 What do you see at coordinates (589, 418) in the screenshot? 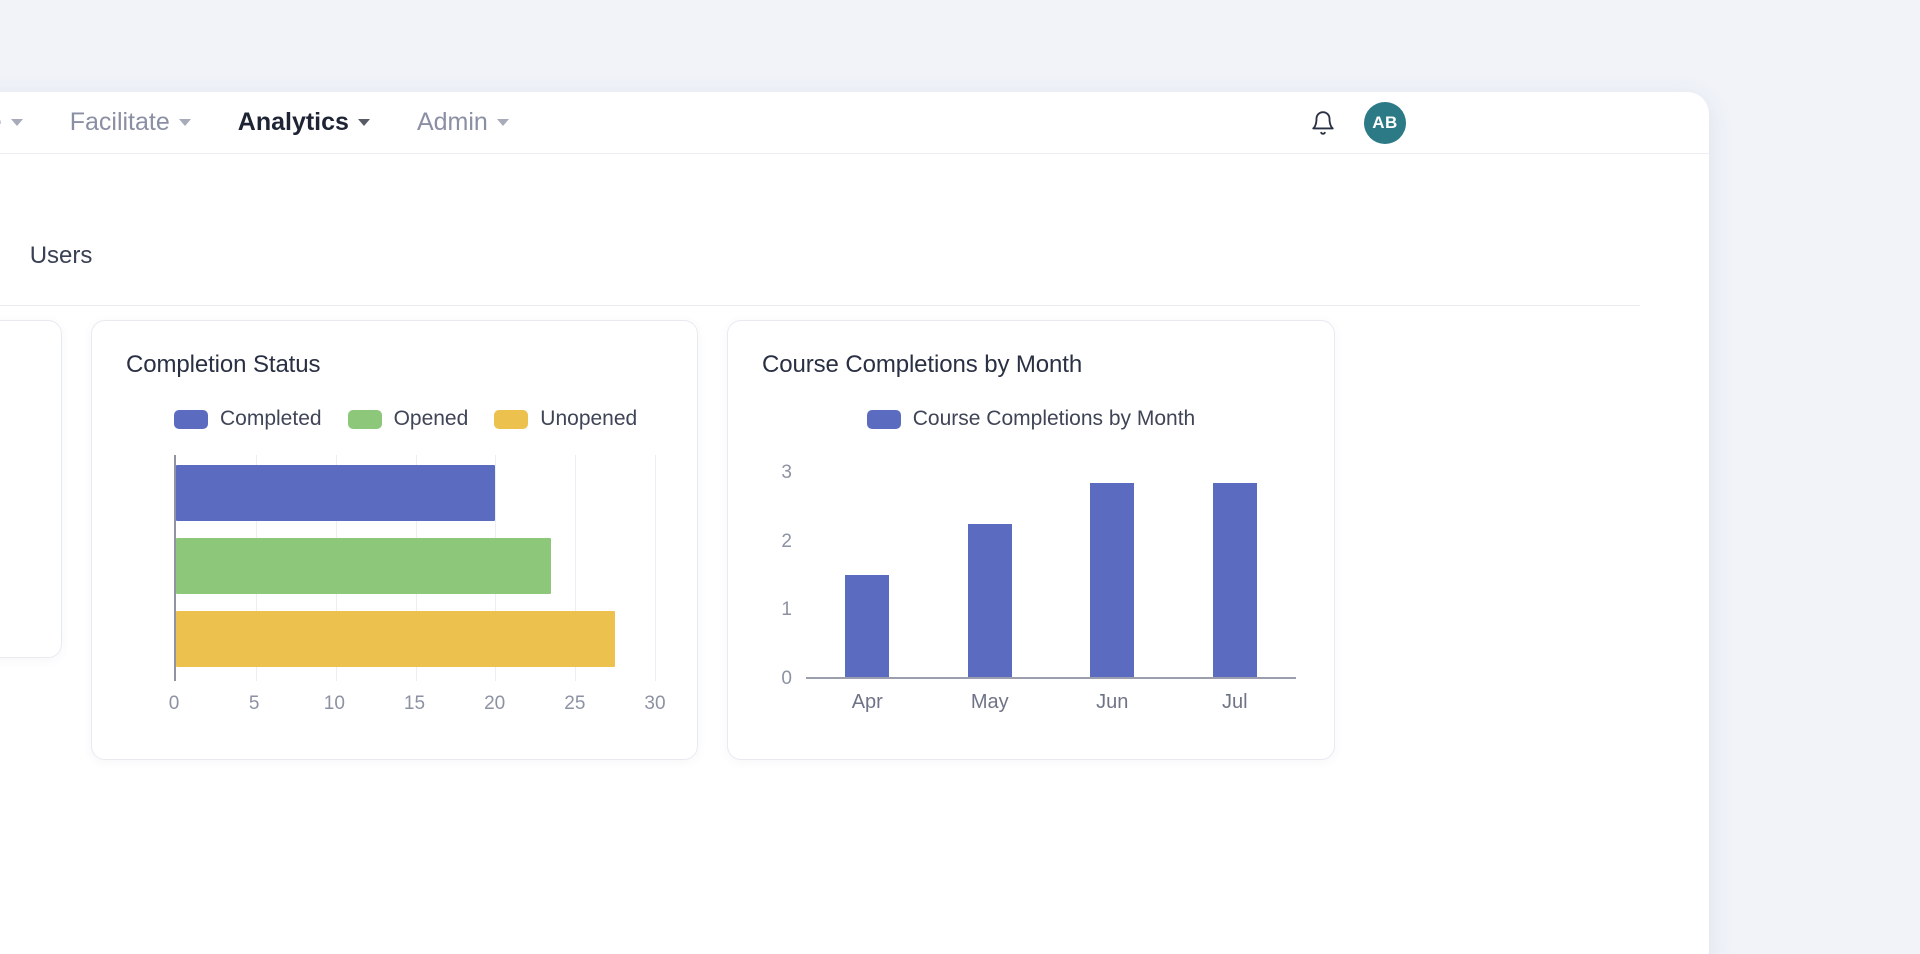
I see `legend-label-unopened: Unopened` at bounding box center [589, 418].